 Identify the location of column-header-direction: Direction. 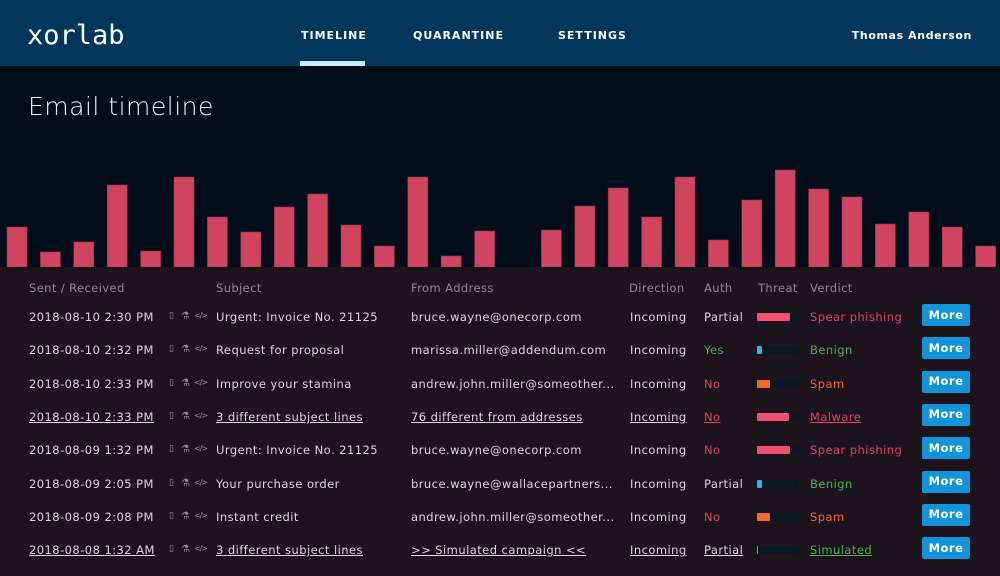
(657, 288).